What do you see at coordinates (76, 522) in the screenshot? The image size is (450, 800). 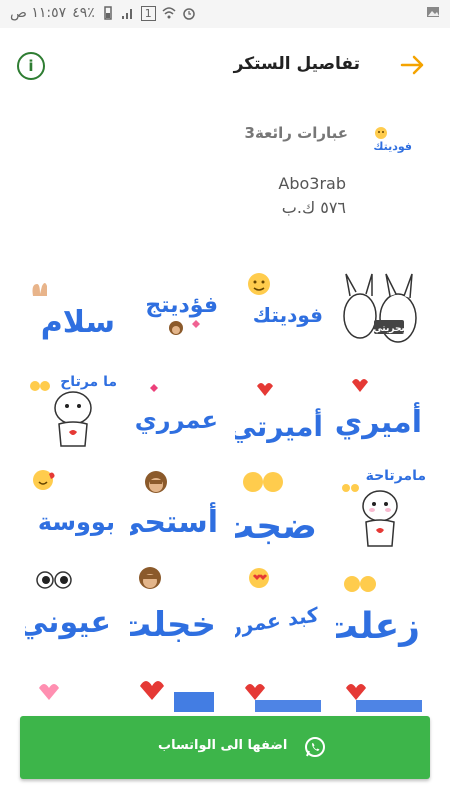 I see `sticker-text: بووسة` at bounding box center [76, 522].